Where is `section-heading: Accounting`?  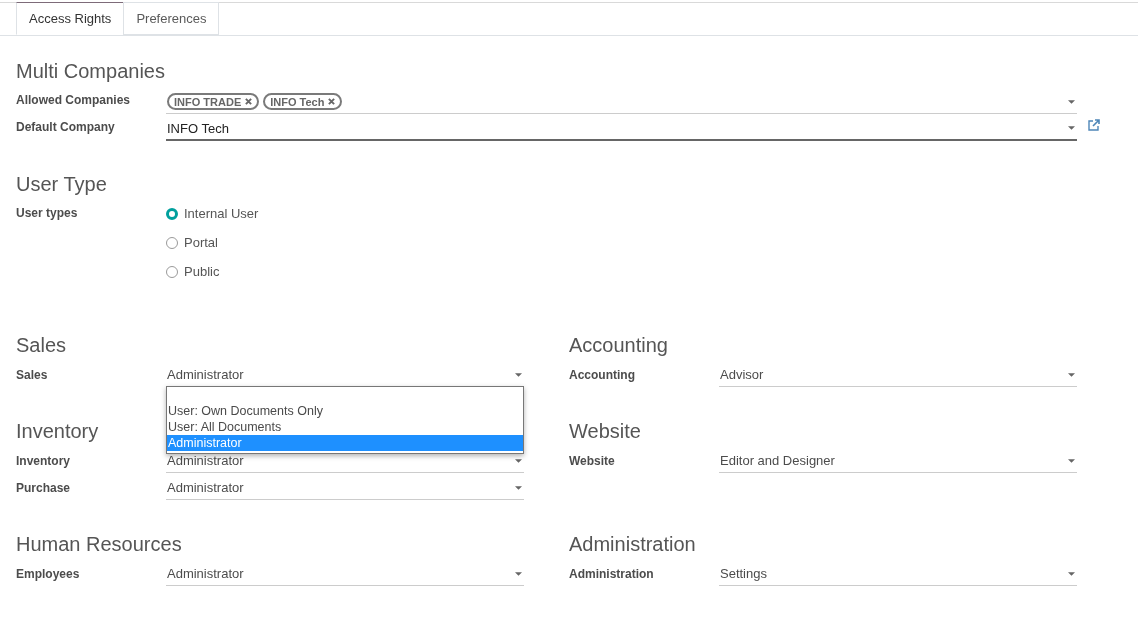
section-heading: Accounting is located at coordinates (618, 345).